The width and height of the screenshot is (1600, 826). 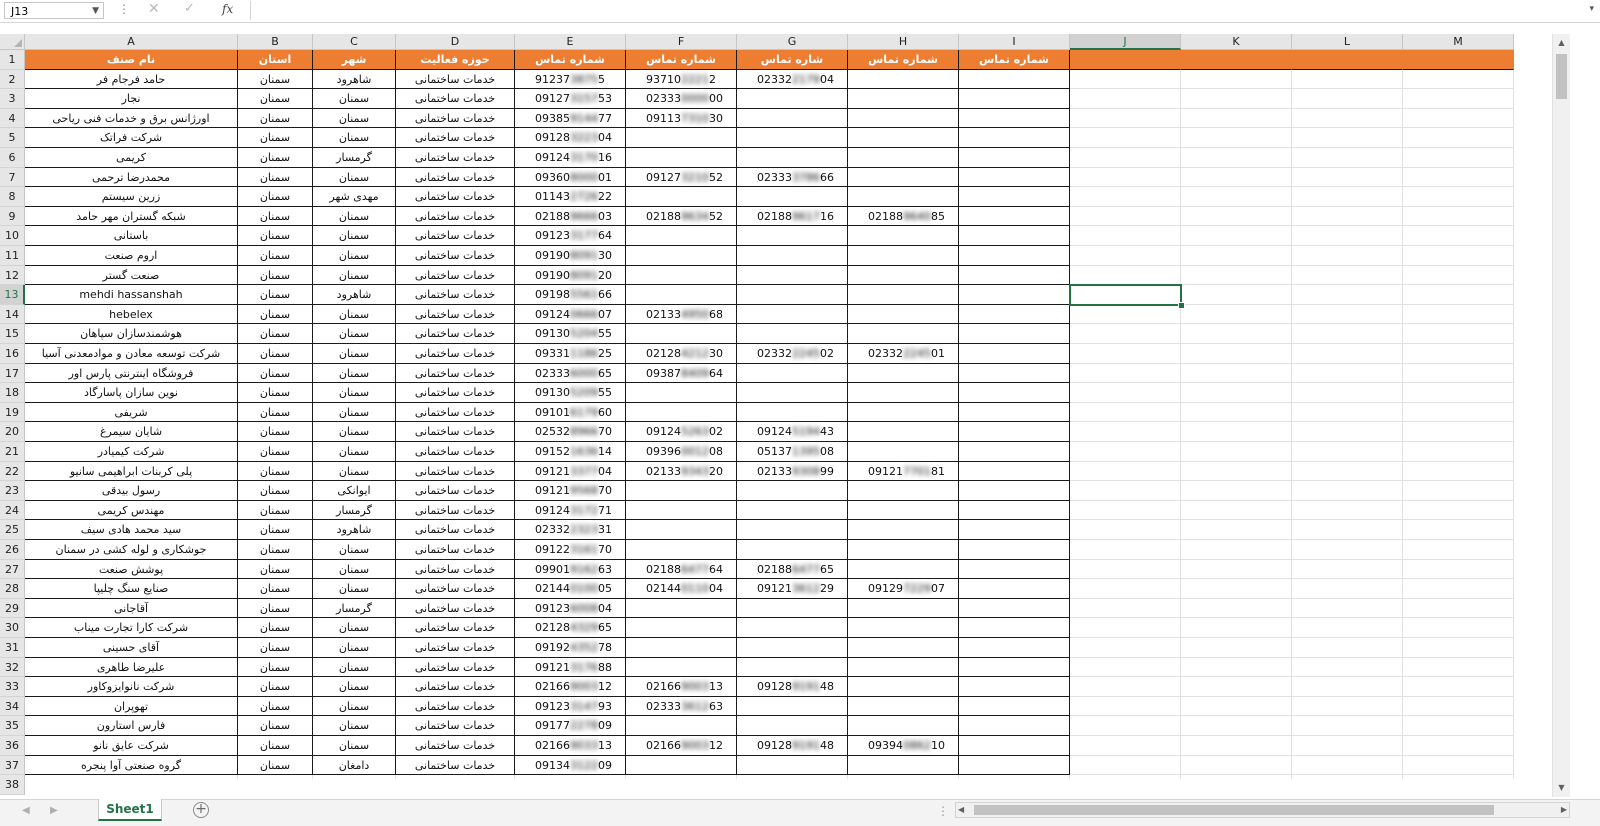 What do you see at coordinates (1458, 648) in the screenshot?
I see `cell-m31` at bounding box center [1458, 648].